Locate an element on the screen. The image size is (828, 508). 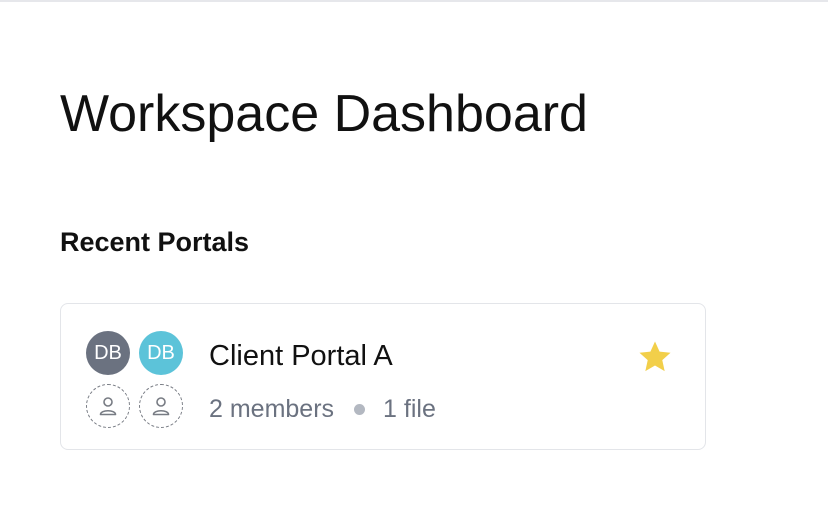
star-icon is located at coordinates (655, 357).